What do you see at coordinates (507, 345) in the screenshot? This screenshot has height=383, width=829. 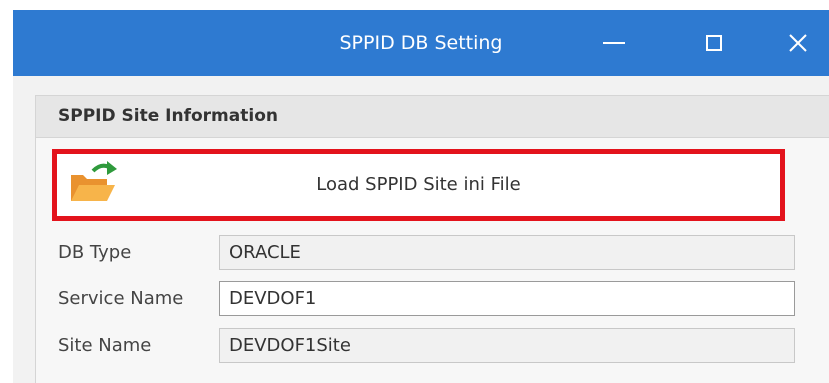 I see `site-name-field: DEVDOF1Site` at bounding box center [507, 345].